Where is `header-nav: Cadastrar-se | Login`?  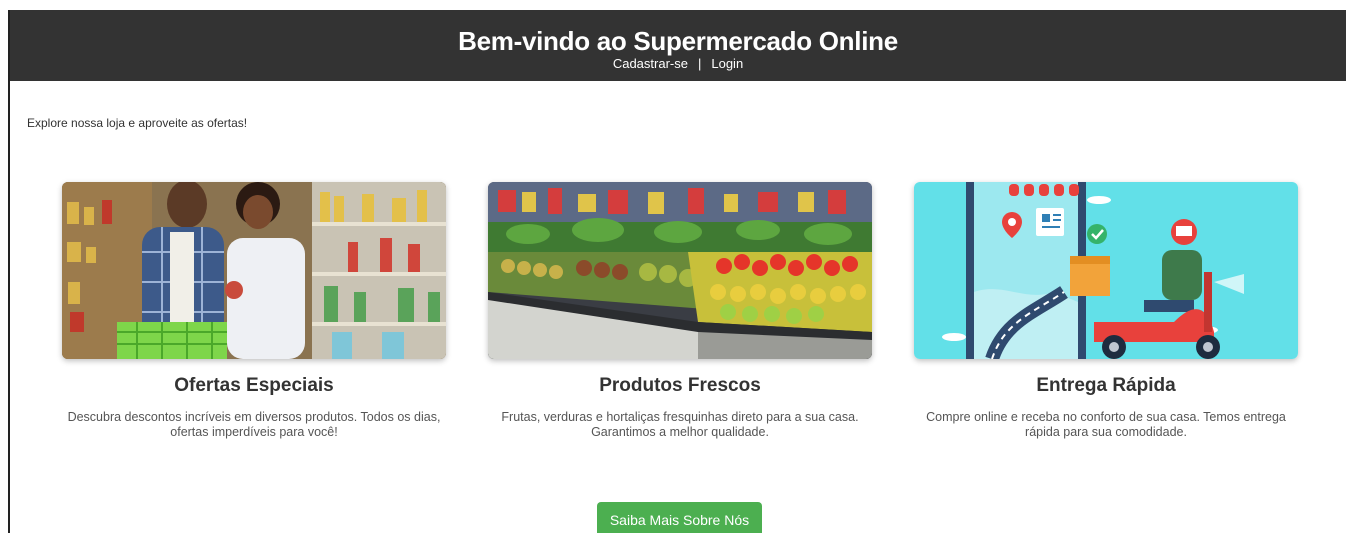 header-nav: Cadastrar-se | Login is located at coordinates (678, 64).